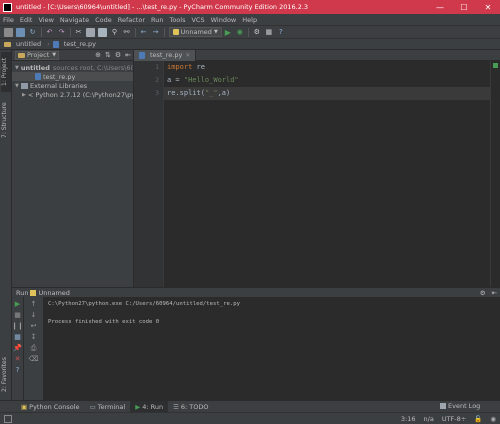 This screenshot has height=424, width=500. What do you see at coordinates (143, 32) in the screenshot?
I see `back-icon: ←` at bounding box center [143, 32].